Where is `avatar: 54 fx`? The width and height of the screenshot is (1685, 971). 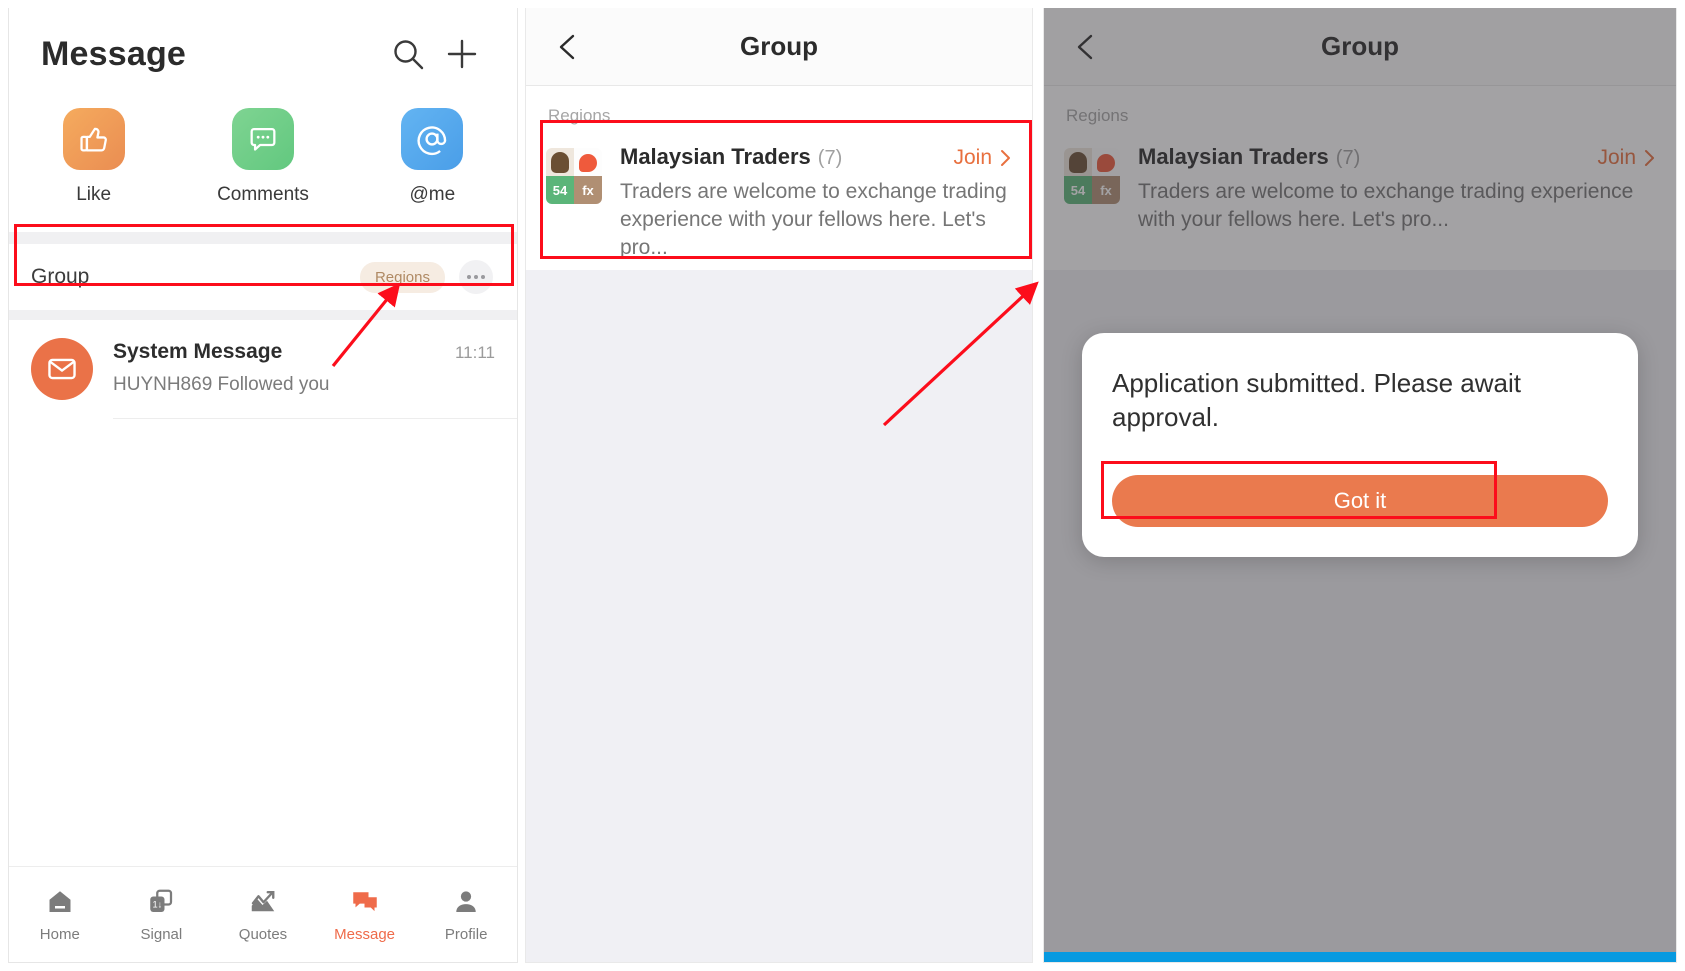 avatar: 54 fx is located at coordinates (574, 176).